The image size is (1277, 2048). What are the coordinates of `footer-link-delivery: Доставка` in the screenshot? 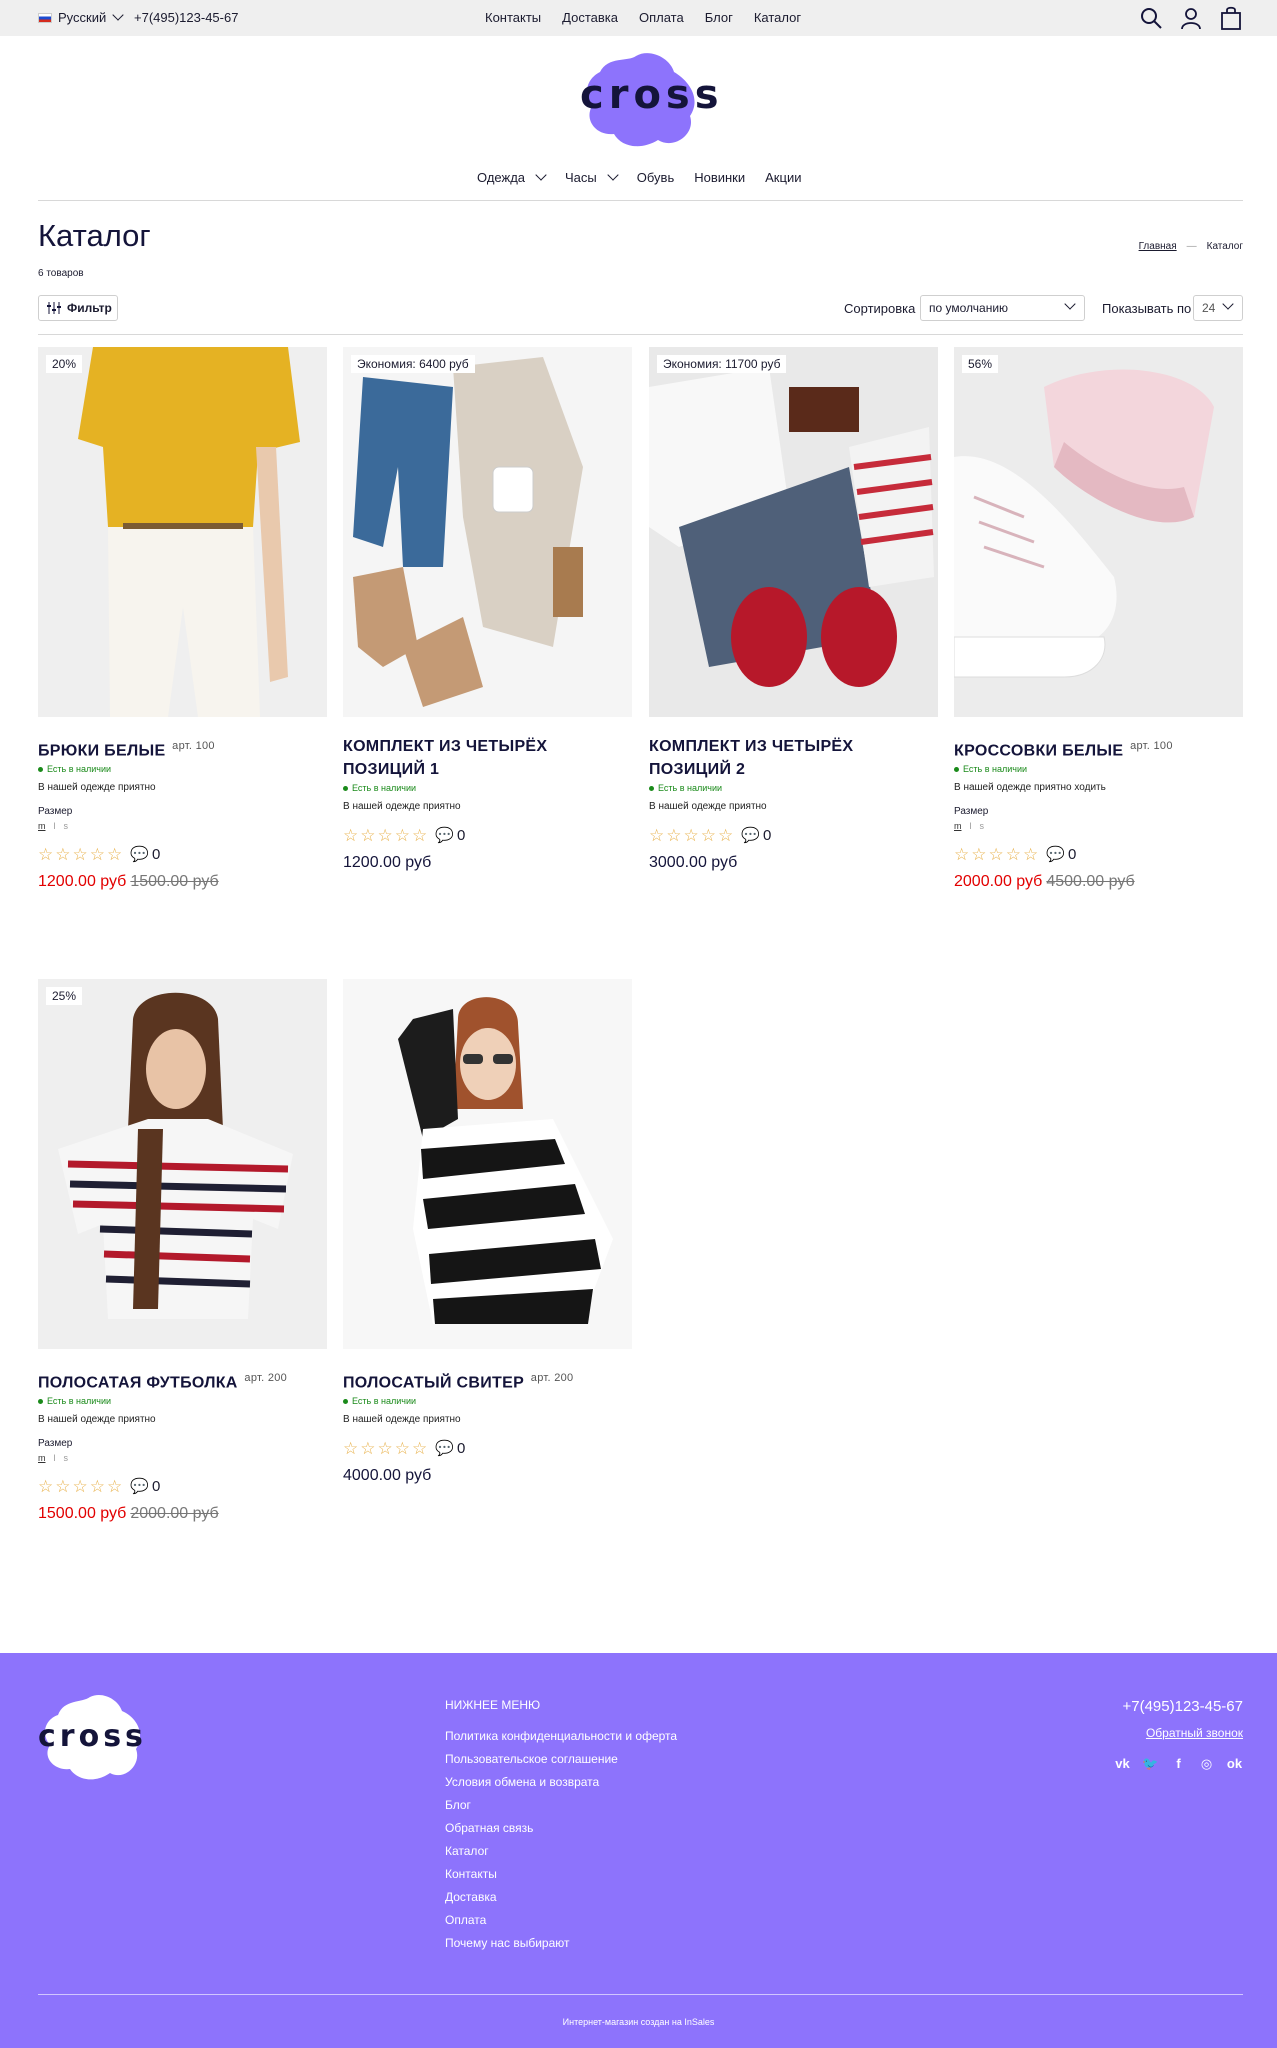 It's located at (561, 1897).